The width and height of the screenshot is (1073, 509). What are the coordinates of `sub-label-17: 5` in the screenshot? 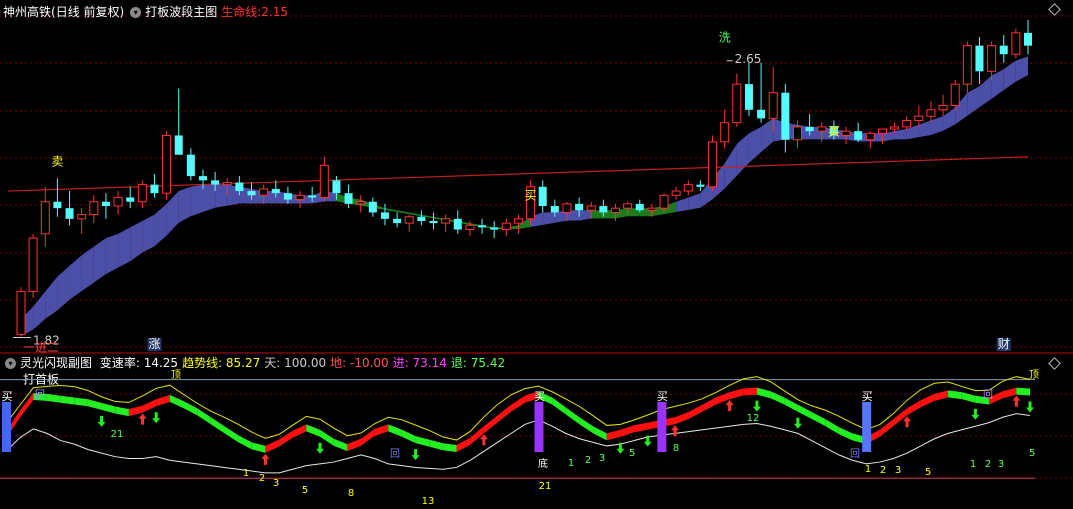 It's located at (1032, 453).